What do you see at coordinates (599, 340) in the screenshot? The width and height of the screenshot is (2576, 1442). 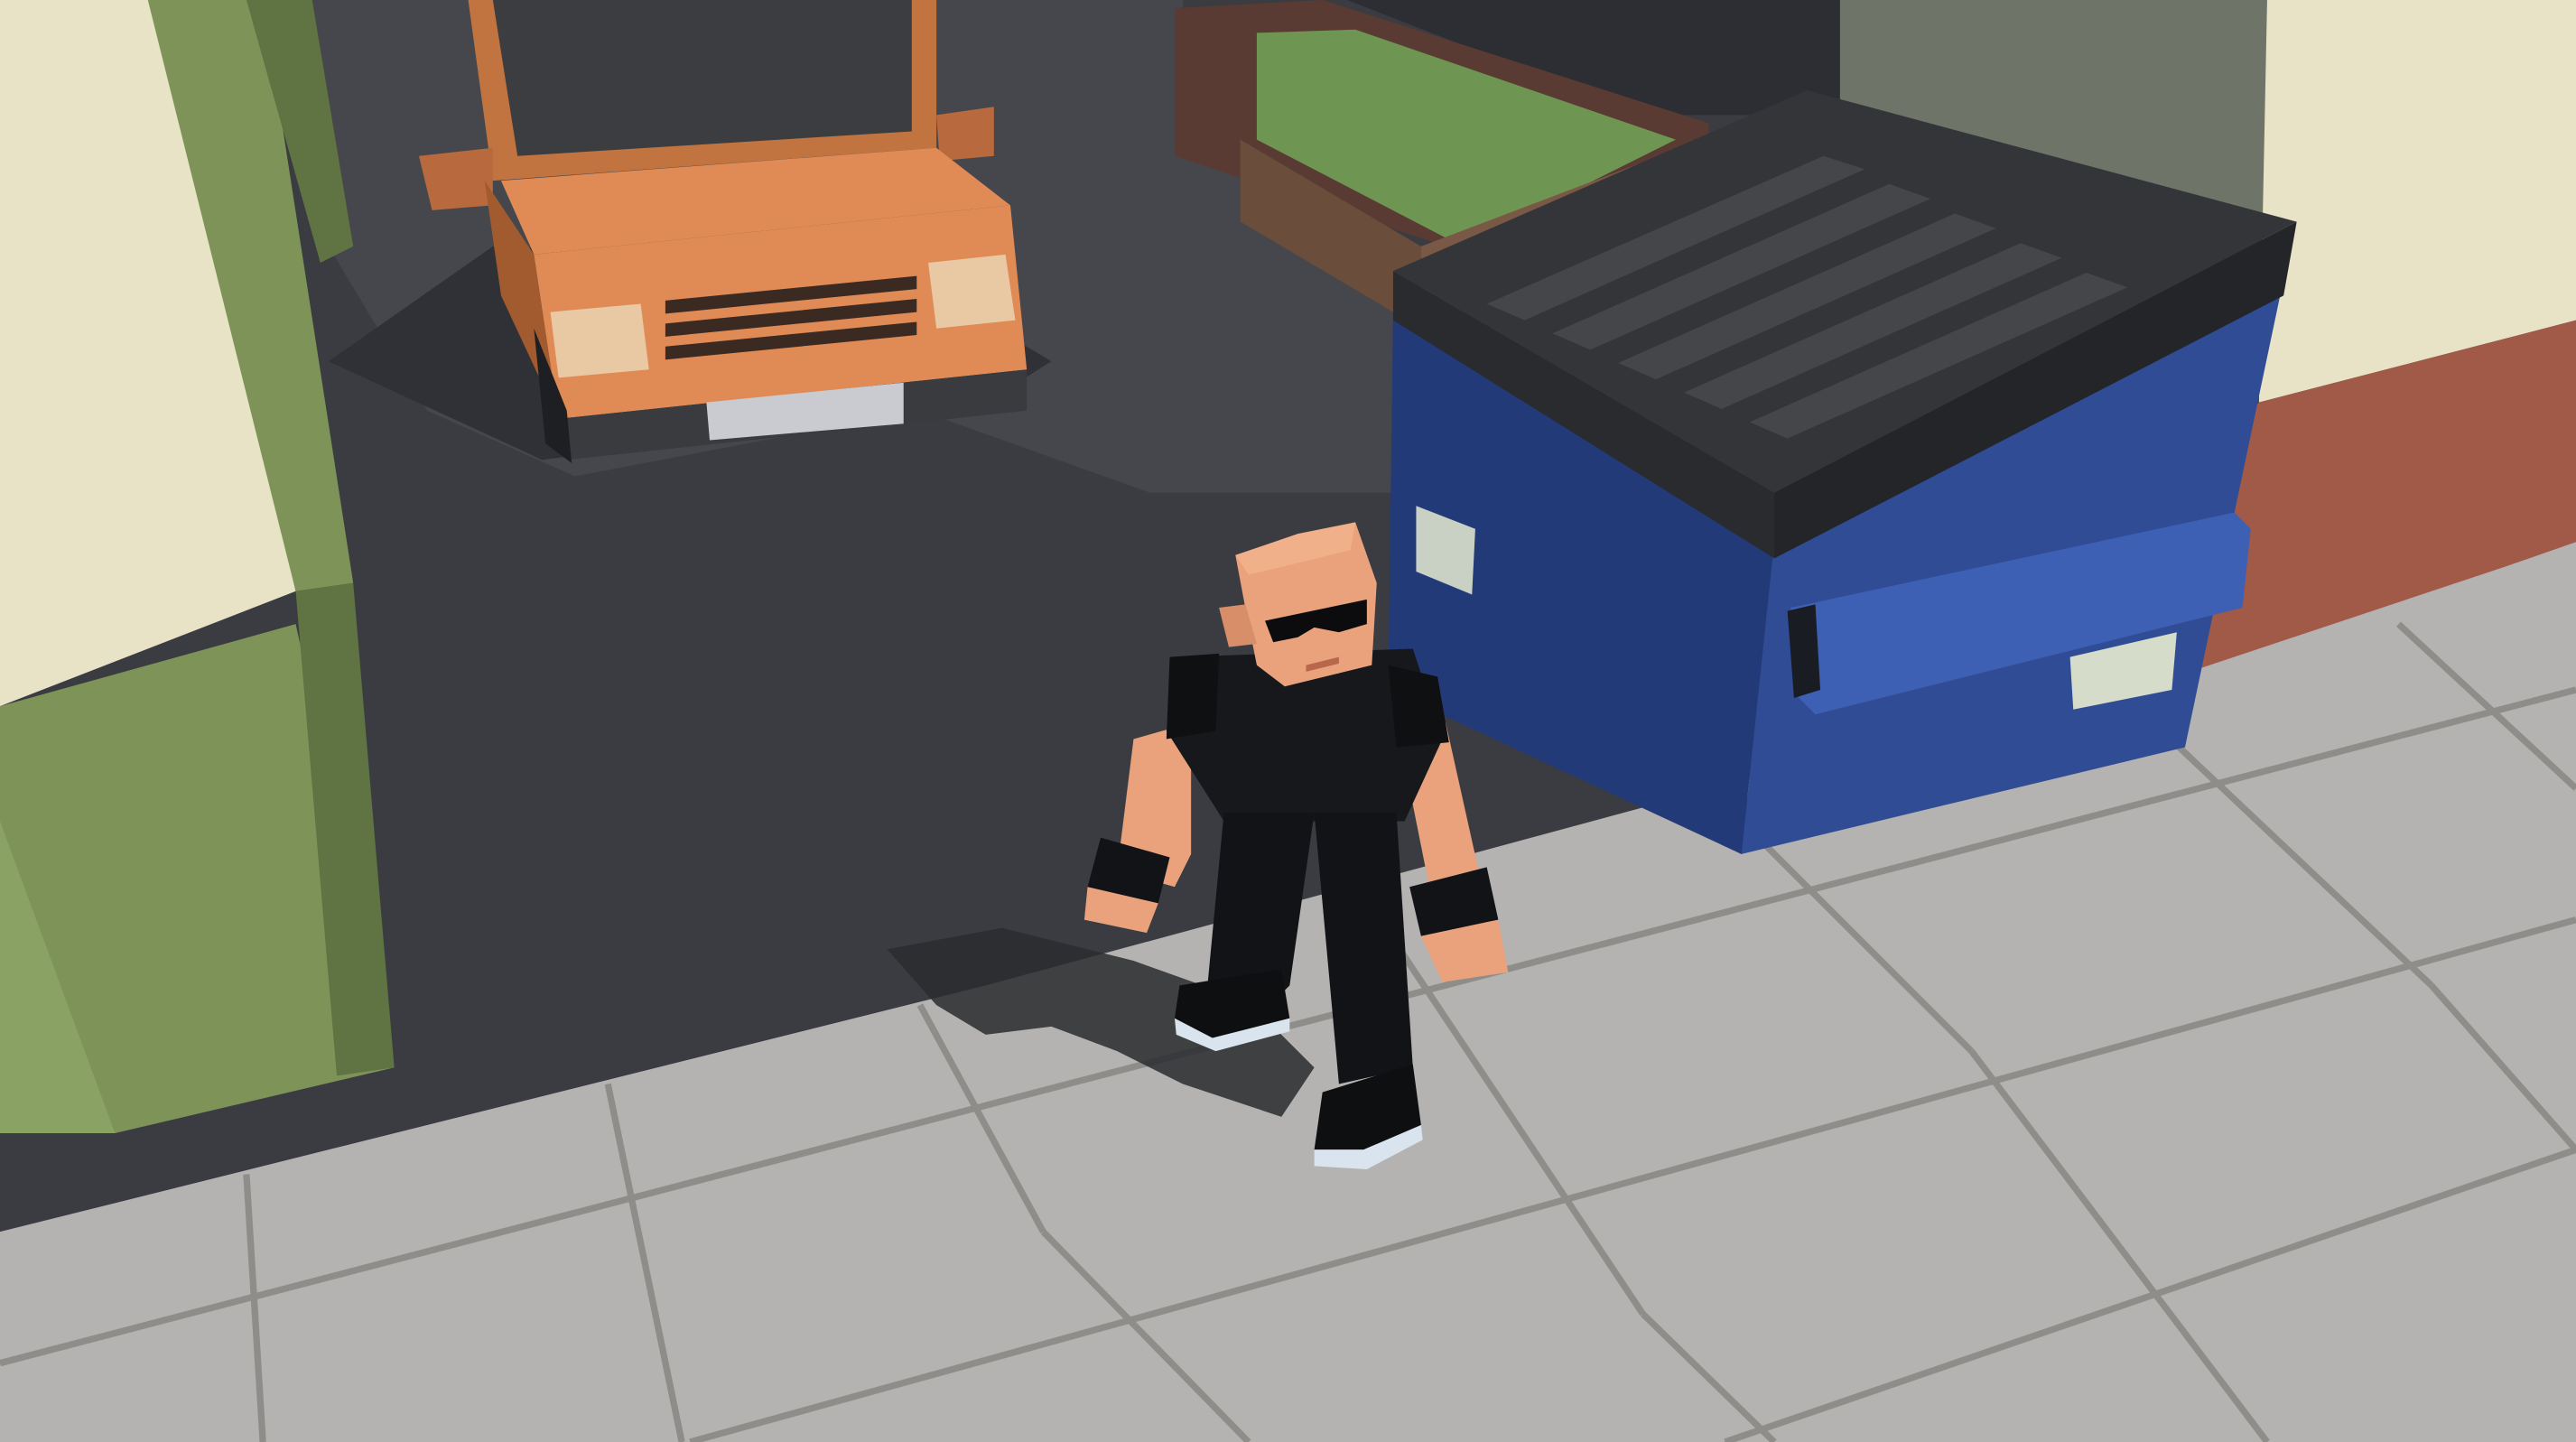 I see `truck-left-headlight` at bounding box center [599, 340].